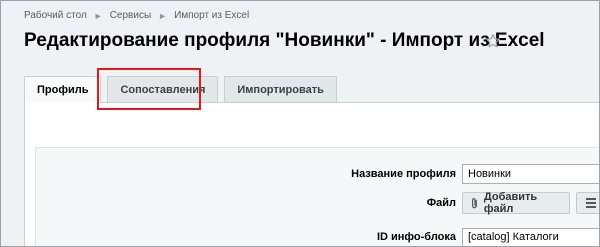  I want to click on tab-bar: Профиль Сопоставления Импортировать, so click(181, 89).